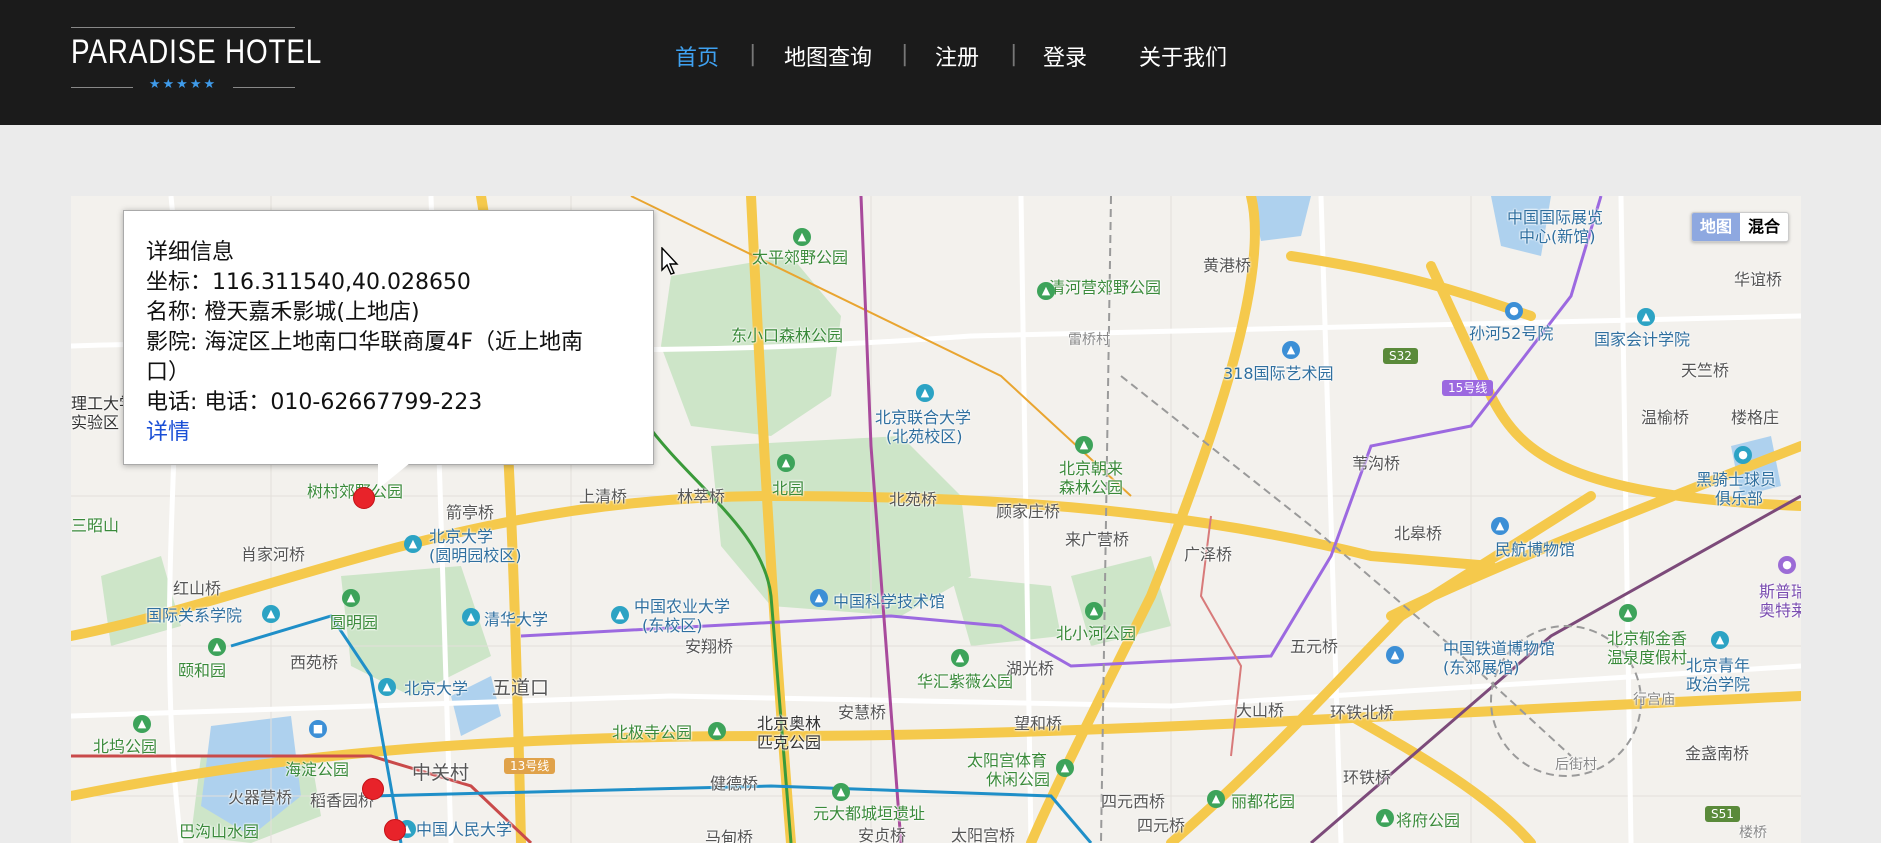 The image size is (1881, 843). What do you see at coordinates (1362, 712) in the screenshot?
I see `label-huantie-north: 环铁北桥` at bounding box center [1362, 712].